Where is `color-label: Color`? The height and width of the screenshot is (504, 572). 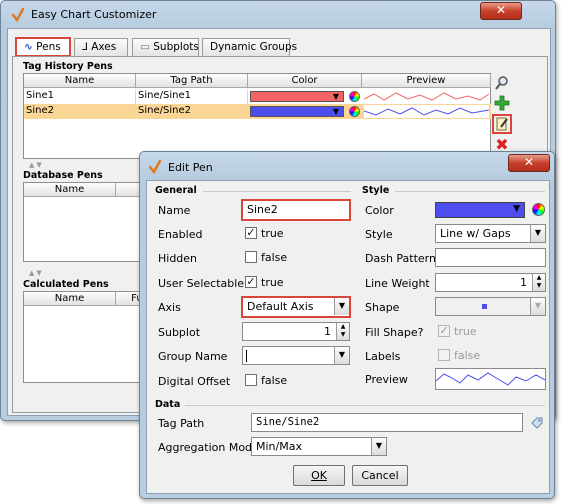
color-label: Color is located at coordinates (379, 210).